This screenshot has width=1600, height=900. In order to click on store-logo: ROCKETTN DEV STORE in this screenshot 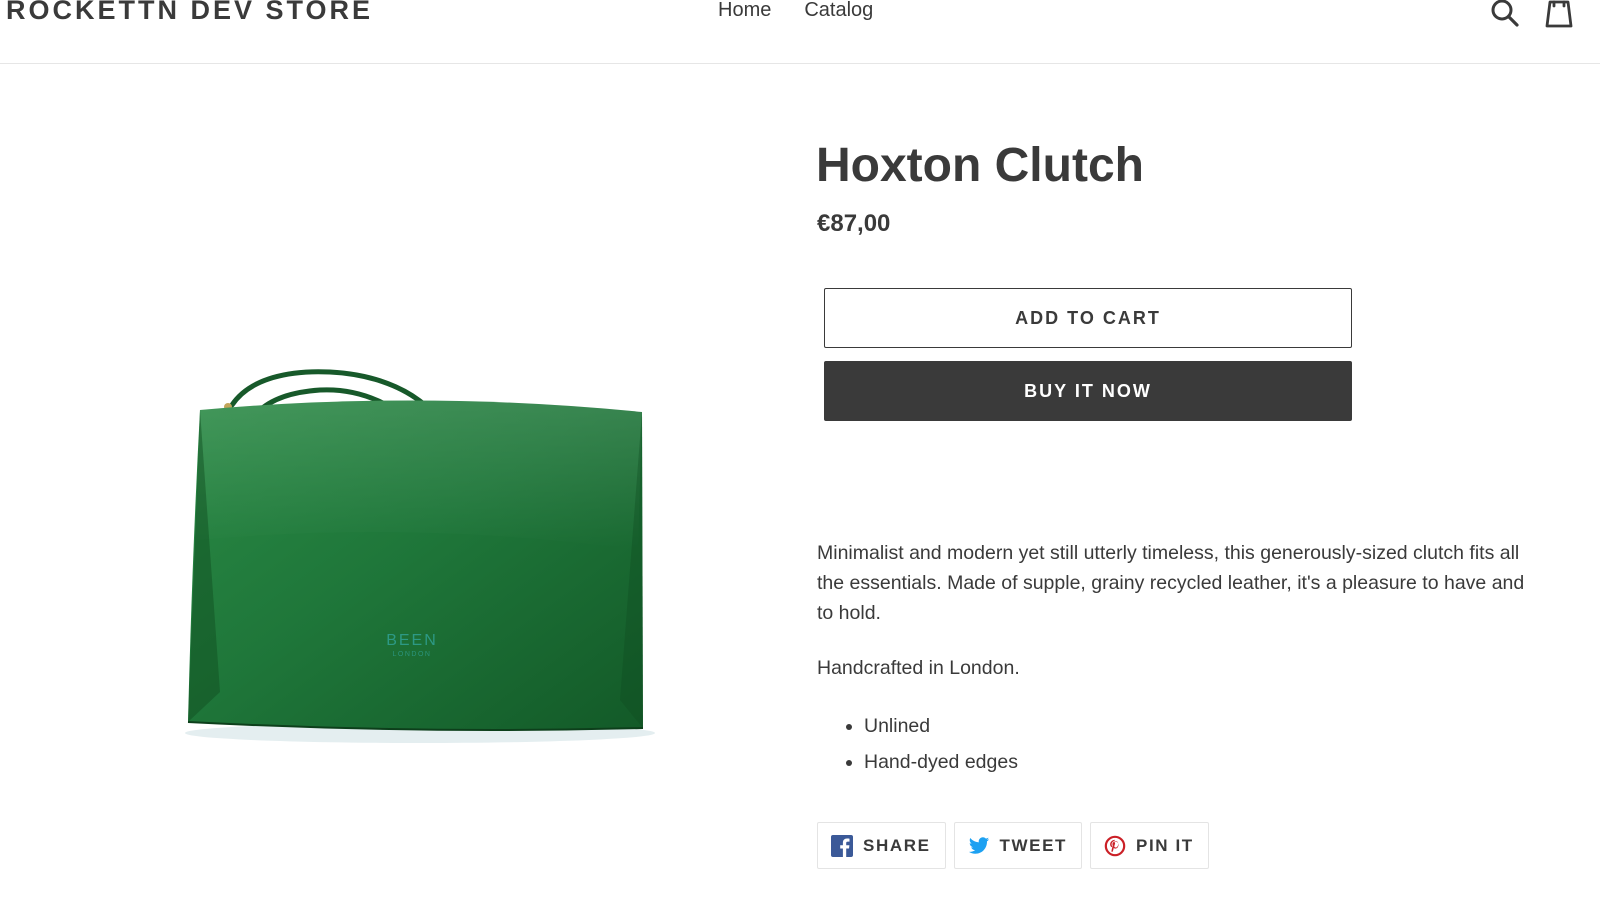, I will do `click(189, 13)`.